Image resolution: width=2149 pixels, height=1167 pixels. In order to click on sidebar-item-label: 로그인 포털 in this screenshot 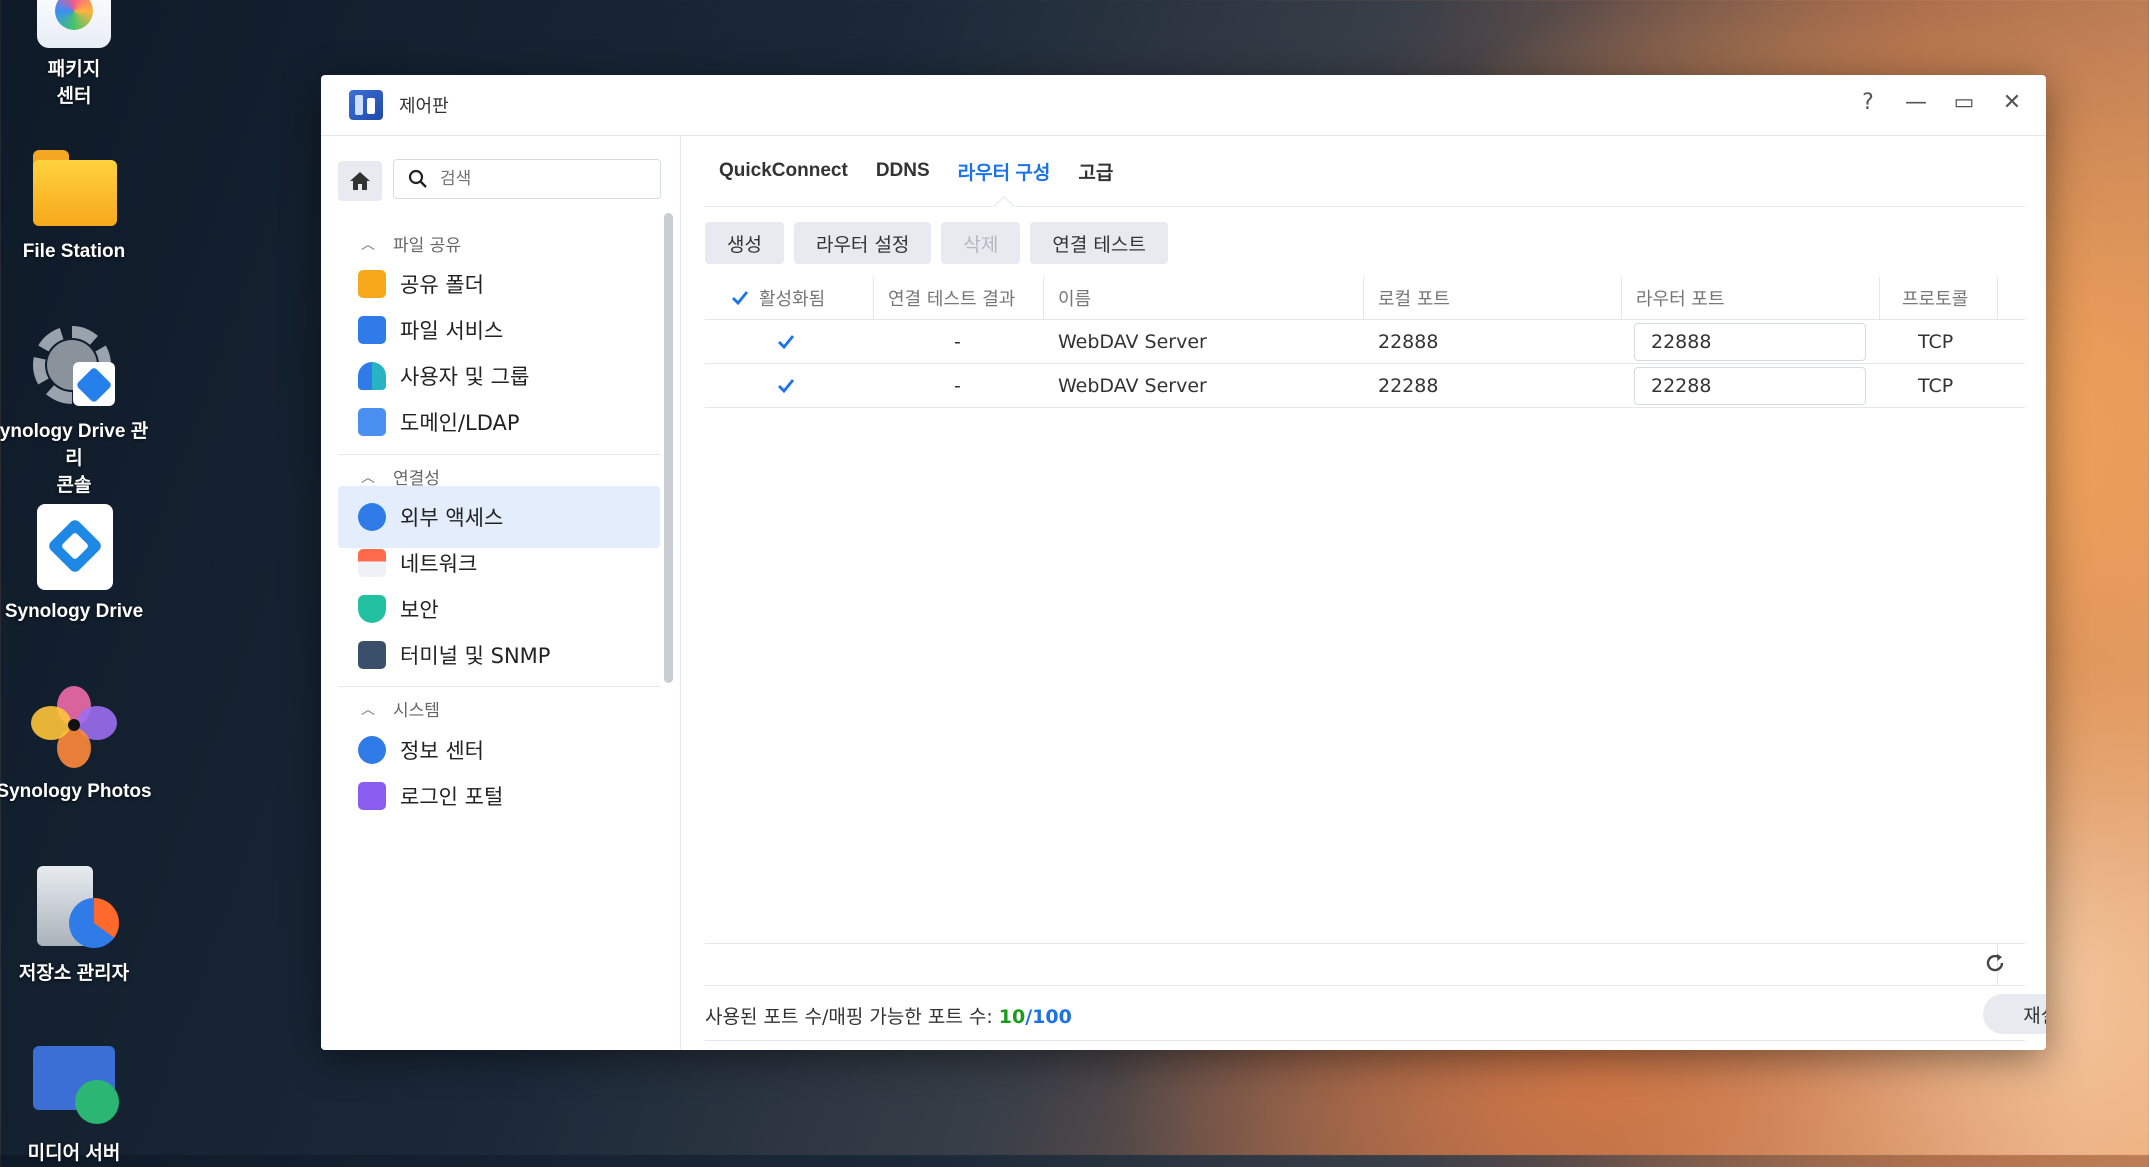, I will do `click(452, 797)`.